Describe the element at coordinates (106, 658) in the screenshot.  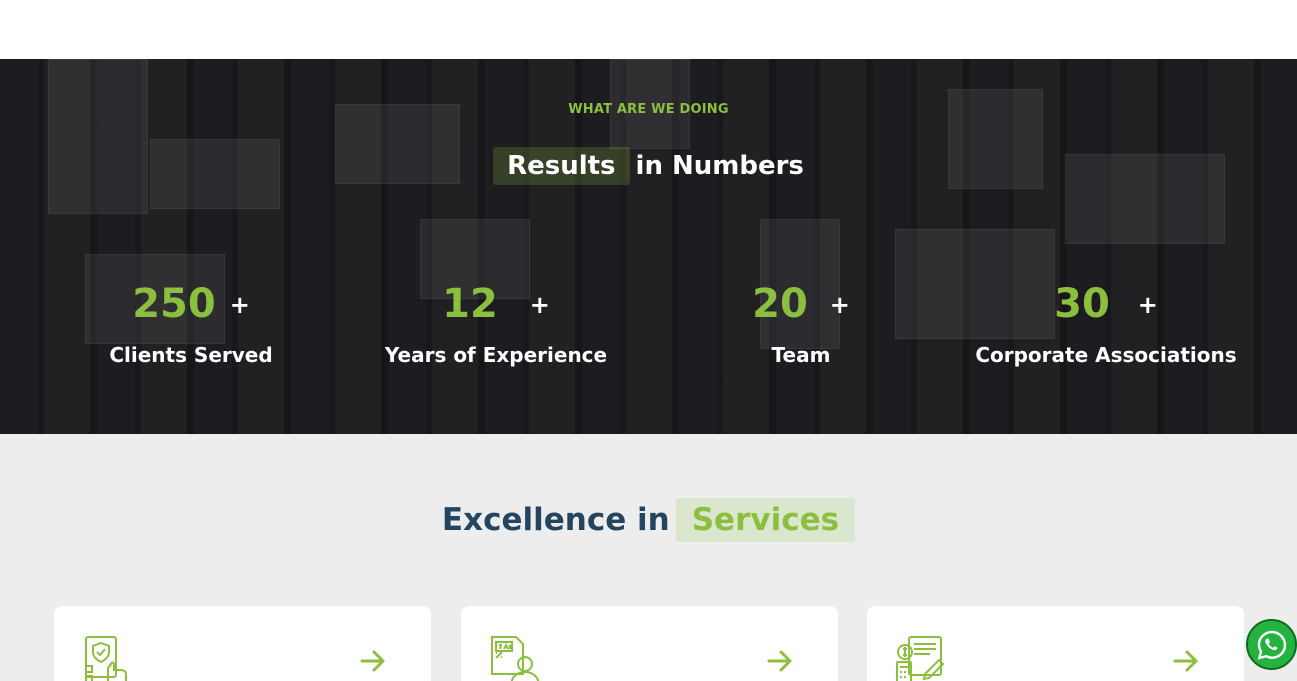
I see `shield-checklist-icon` at that location.